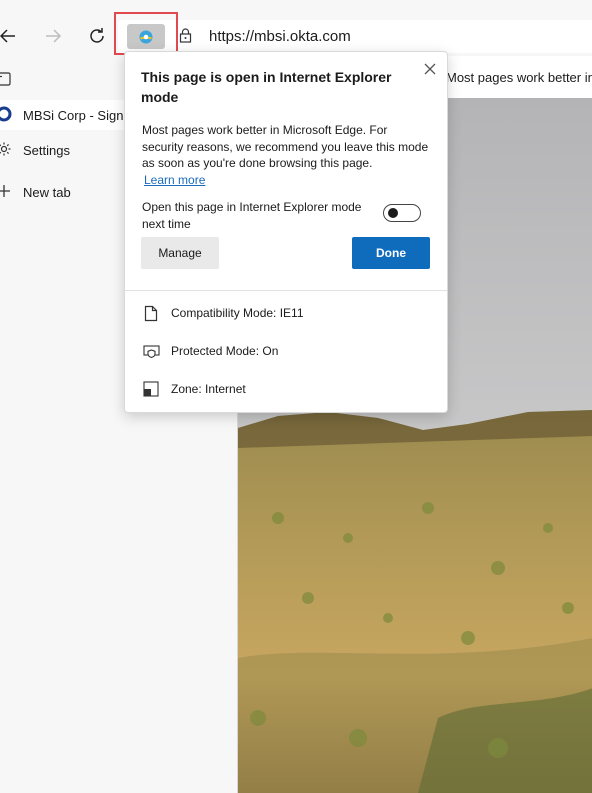 The width and height of the screenshot is (592, 793). What do you see at coordinates (6, 80) in the screenshot?
I see `tab-actions-icon` at bounding box center [6, 80].